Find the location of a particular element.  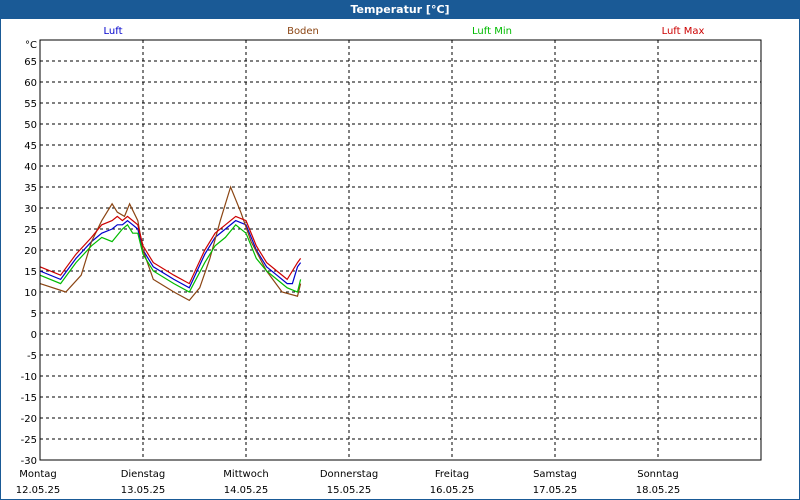

y-tick-label: 35 is located at coordinates (30, 188).